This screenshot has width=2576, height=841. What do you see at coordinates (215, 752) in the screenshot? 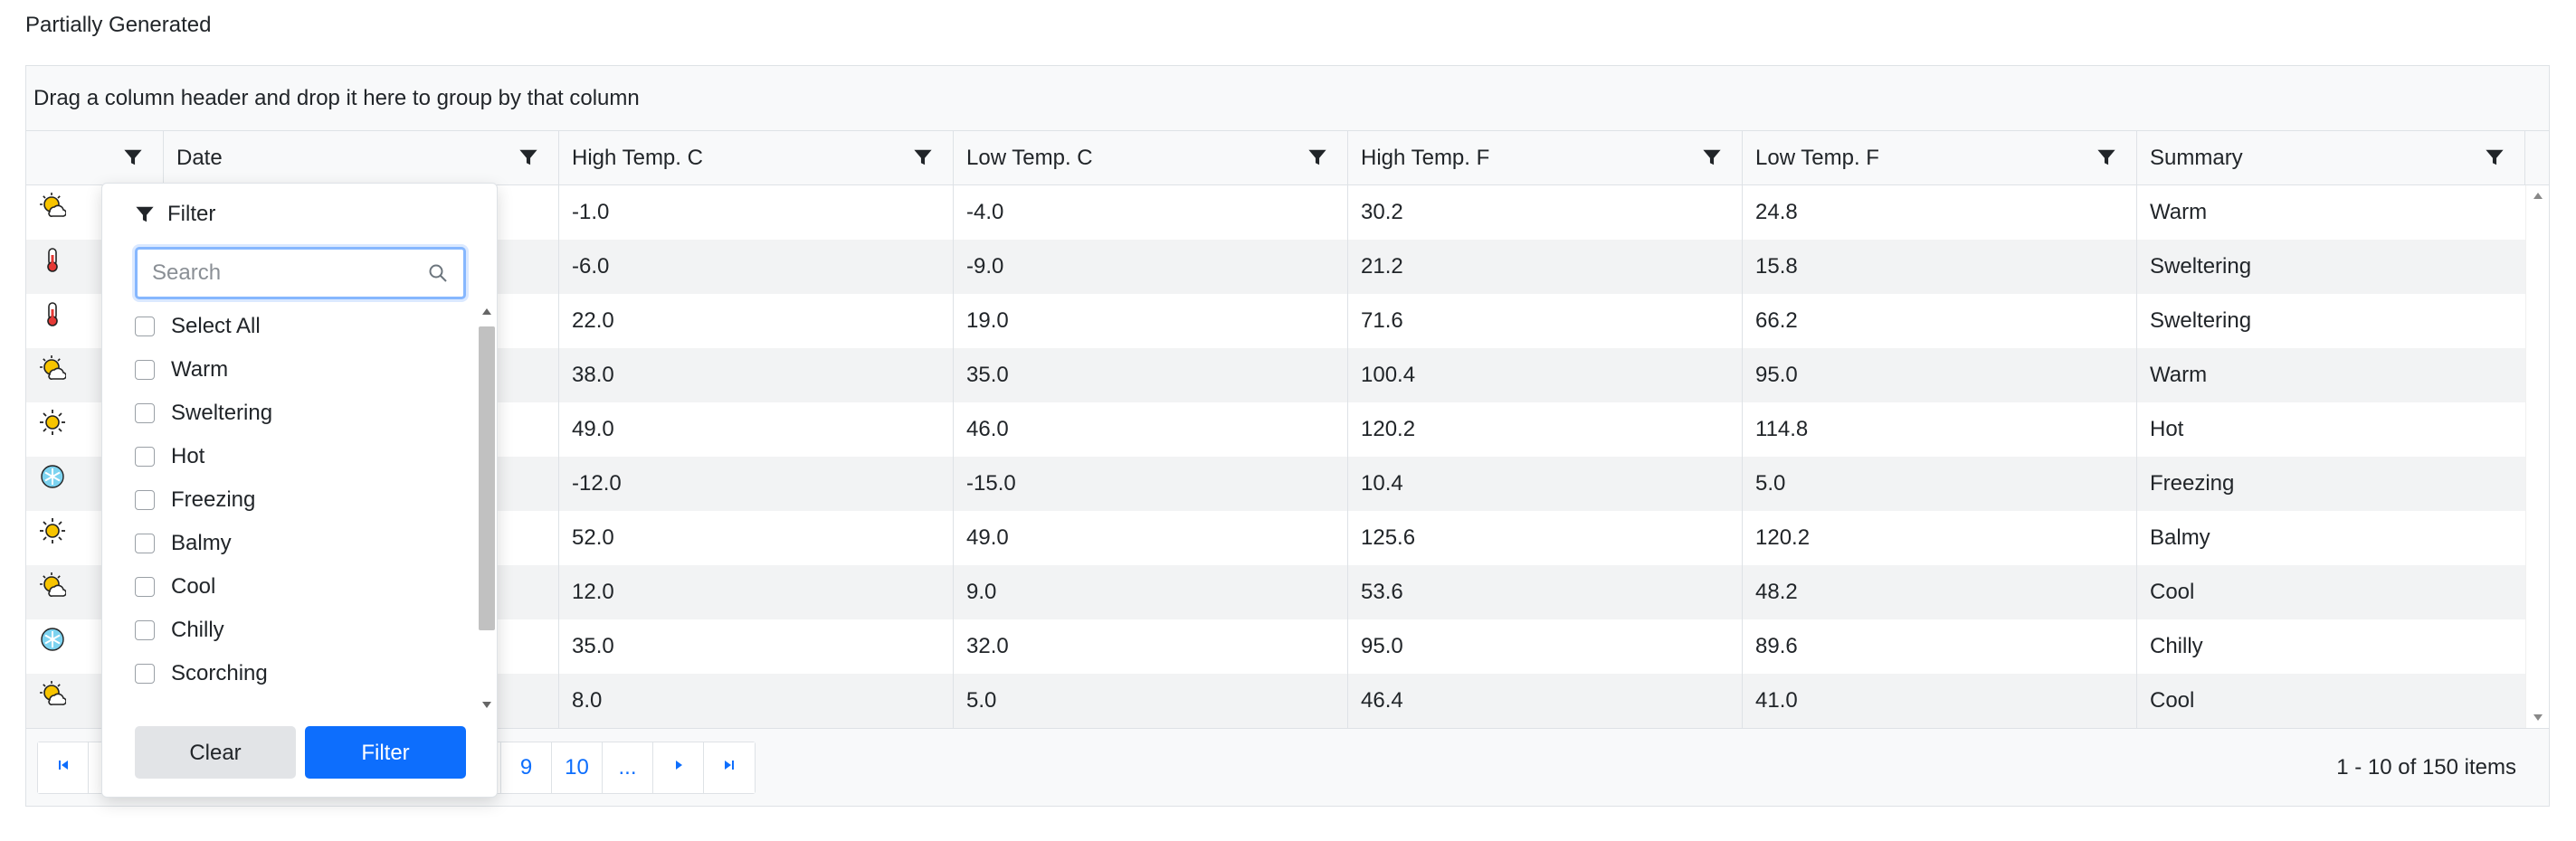
I see `clear-button: Clear` at bounding box center [215, 752].